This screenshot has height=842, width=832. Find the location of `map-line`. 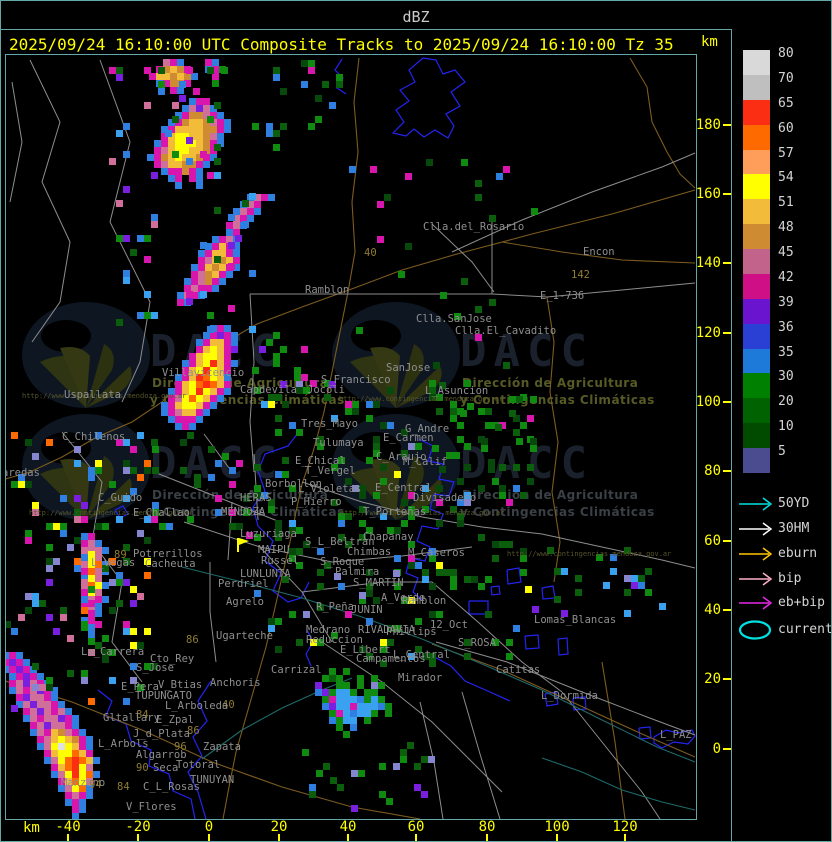

map-line is located at coordinates (553, 439).